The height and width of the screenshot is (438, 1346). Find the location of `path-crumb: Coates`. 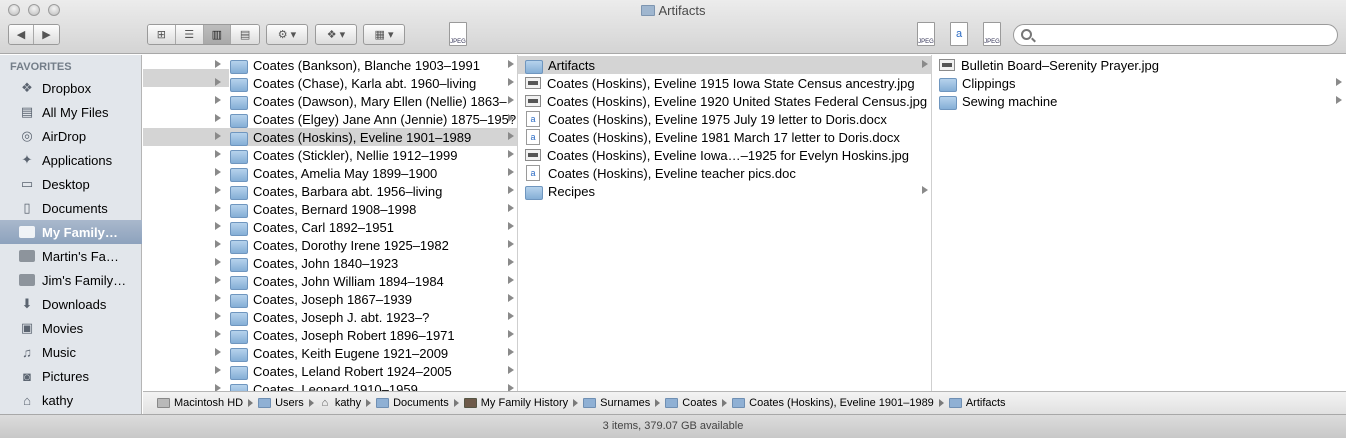

path-crumb: Coates is located at coordinates (691, 403).